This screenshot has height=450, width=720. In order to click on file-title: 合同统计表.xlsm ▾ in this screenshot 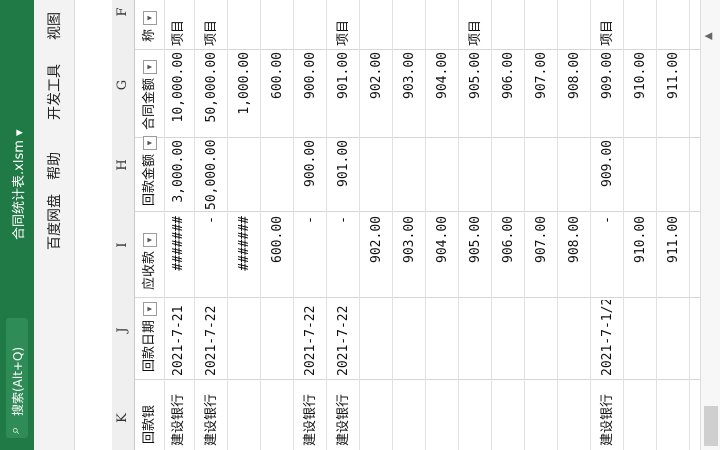, I will do `click(17, 184)`.